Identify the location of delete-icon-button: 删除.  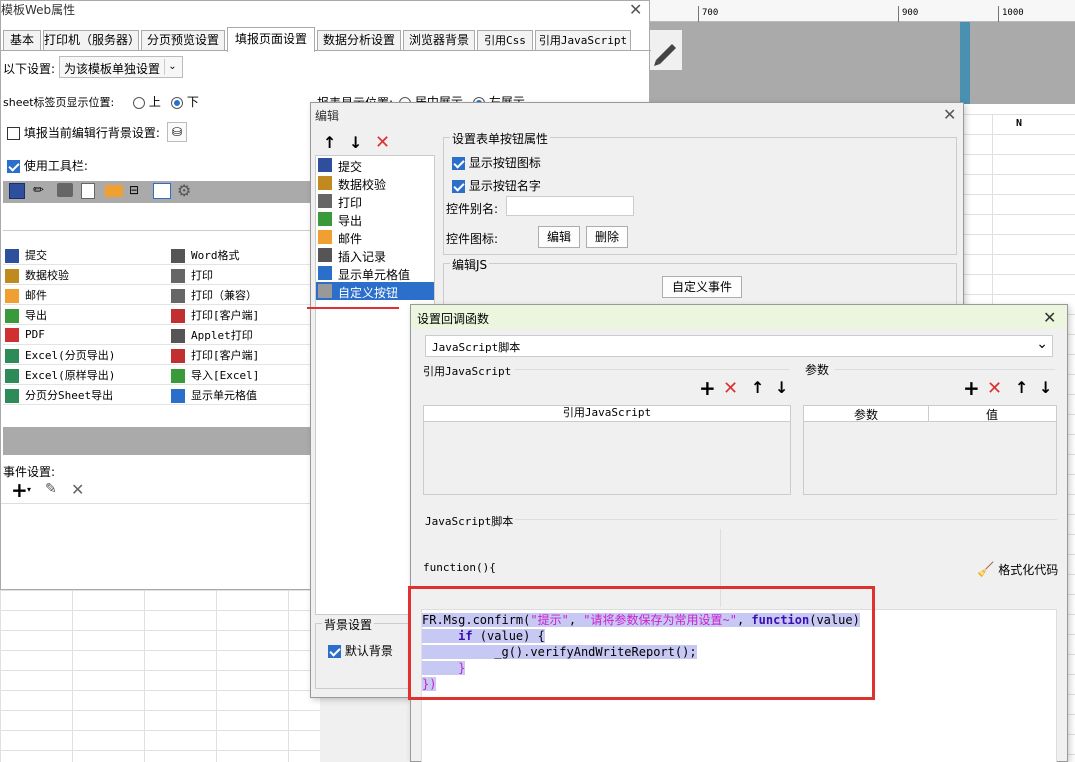
(607, 237).